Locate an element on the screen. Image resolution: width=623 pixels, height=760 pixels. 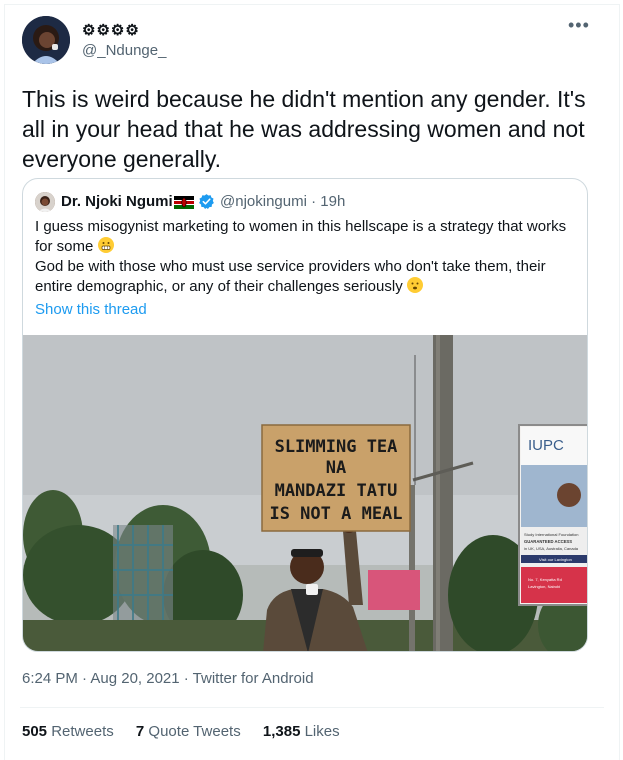
billboard-address-2: Lavington, Nairobi is located at coordinates (544, 586).